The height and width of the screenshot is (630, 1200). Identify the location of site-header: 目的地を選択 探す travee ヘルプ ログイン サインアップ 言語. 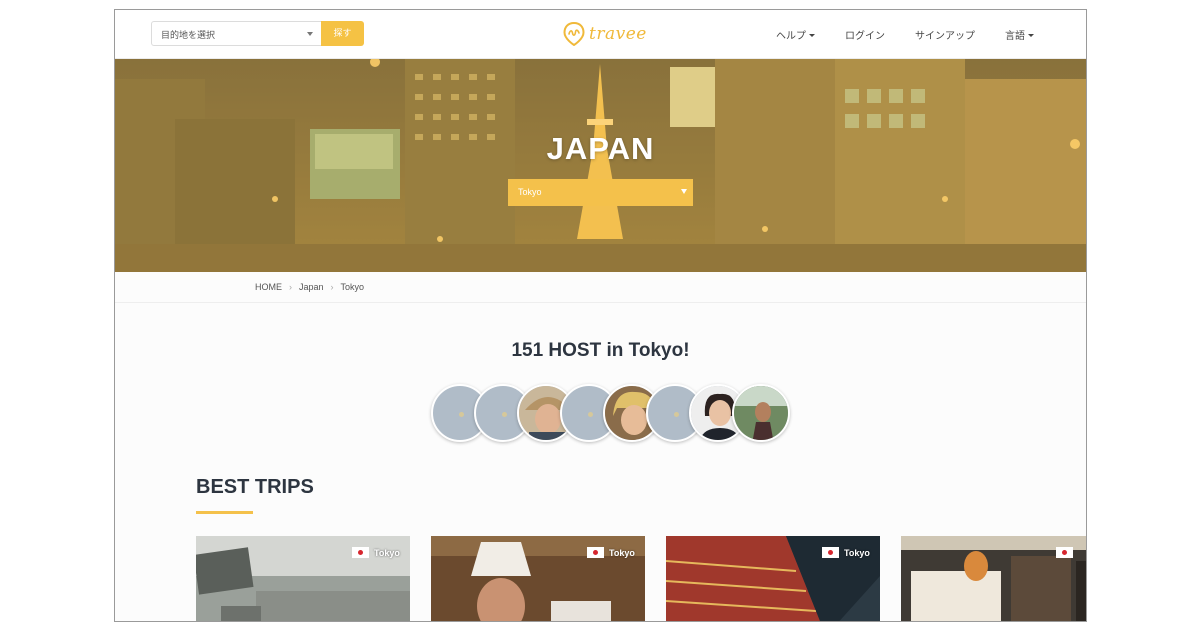
(600, 34).